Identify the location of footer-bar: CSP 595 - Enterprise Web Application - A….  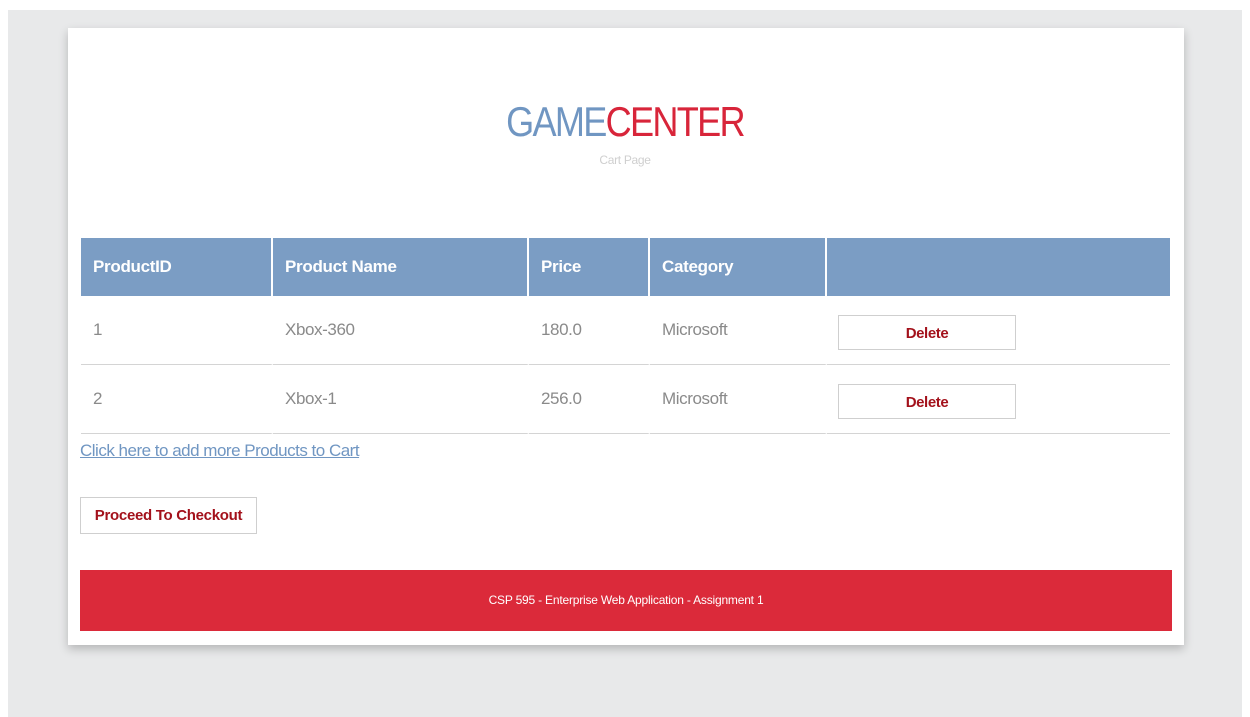
(626, 600).